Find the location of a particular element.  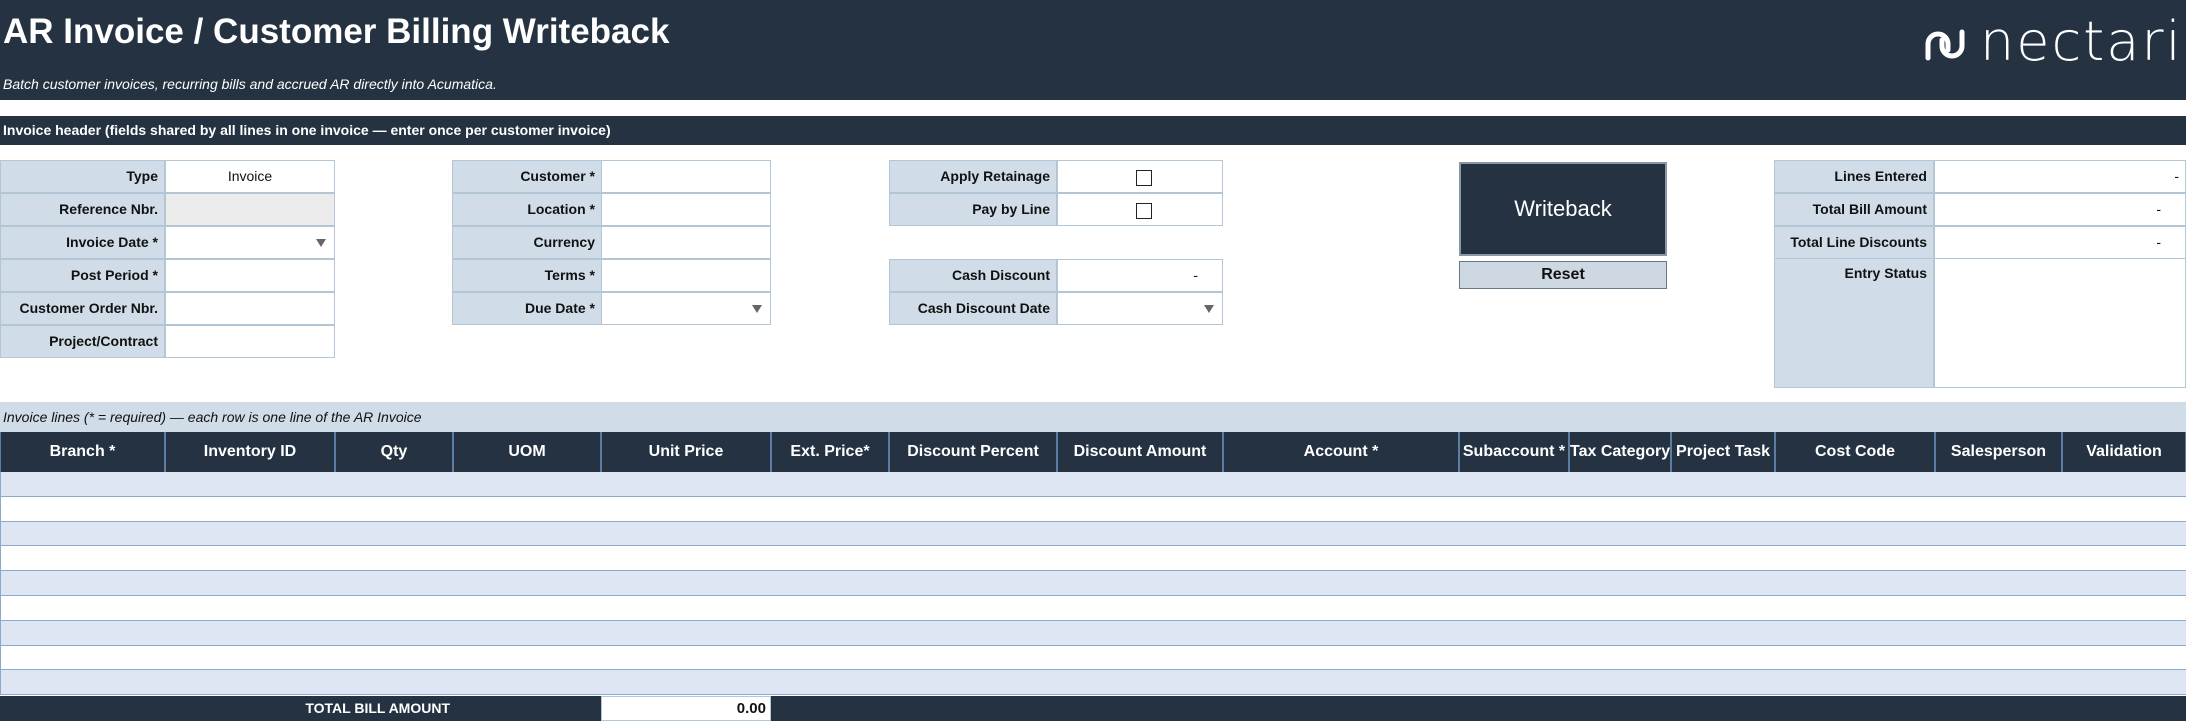

nectari-logo: nectari is located at coordinates (2050, 40).